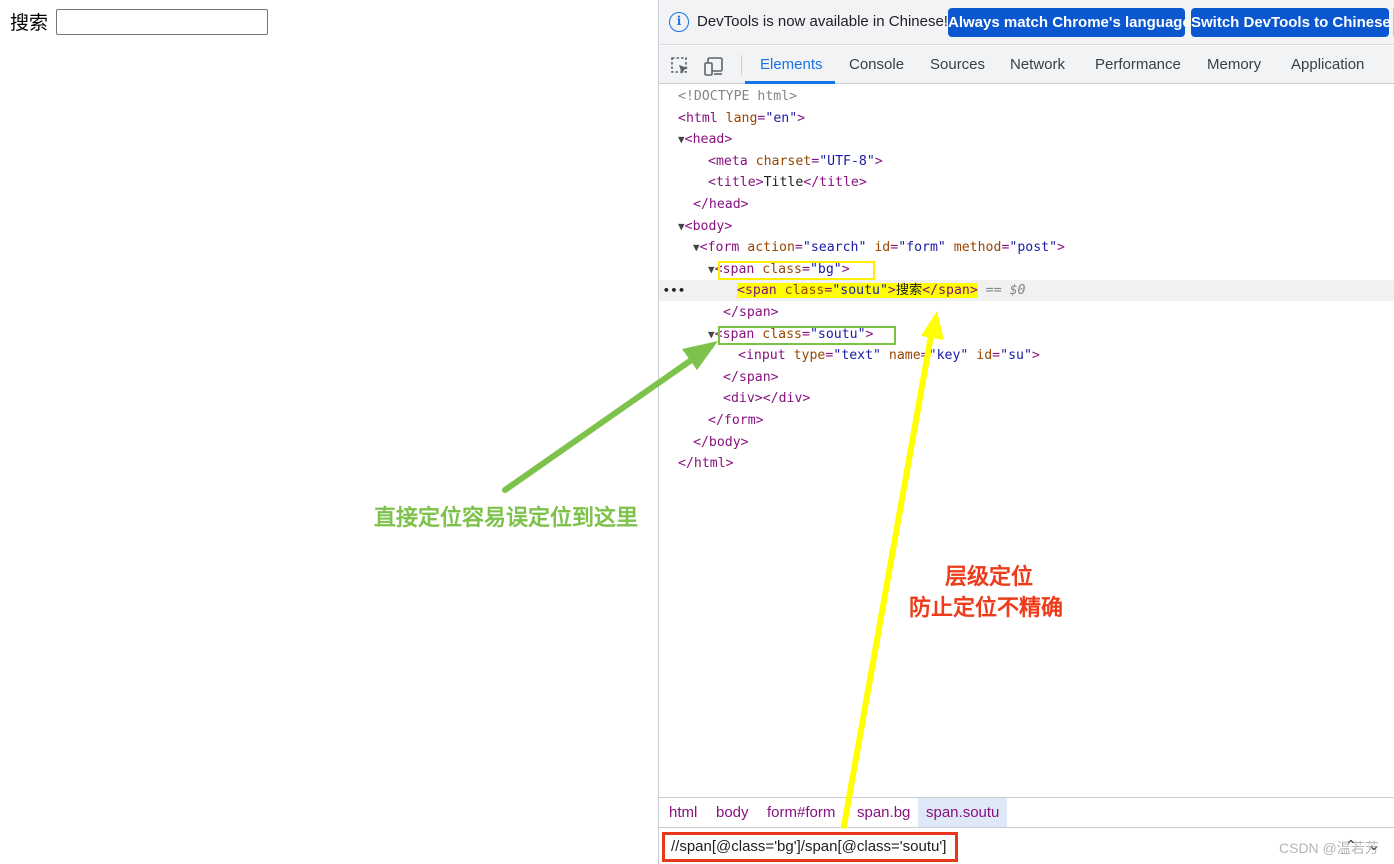 This screenshot has height=864, width=1394. What do you see at coordinates (757, 291) in the screenshot?
I see `tag-name: <span` at bounding box center [757, 291].